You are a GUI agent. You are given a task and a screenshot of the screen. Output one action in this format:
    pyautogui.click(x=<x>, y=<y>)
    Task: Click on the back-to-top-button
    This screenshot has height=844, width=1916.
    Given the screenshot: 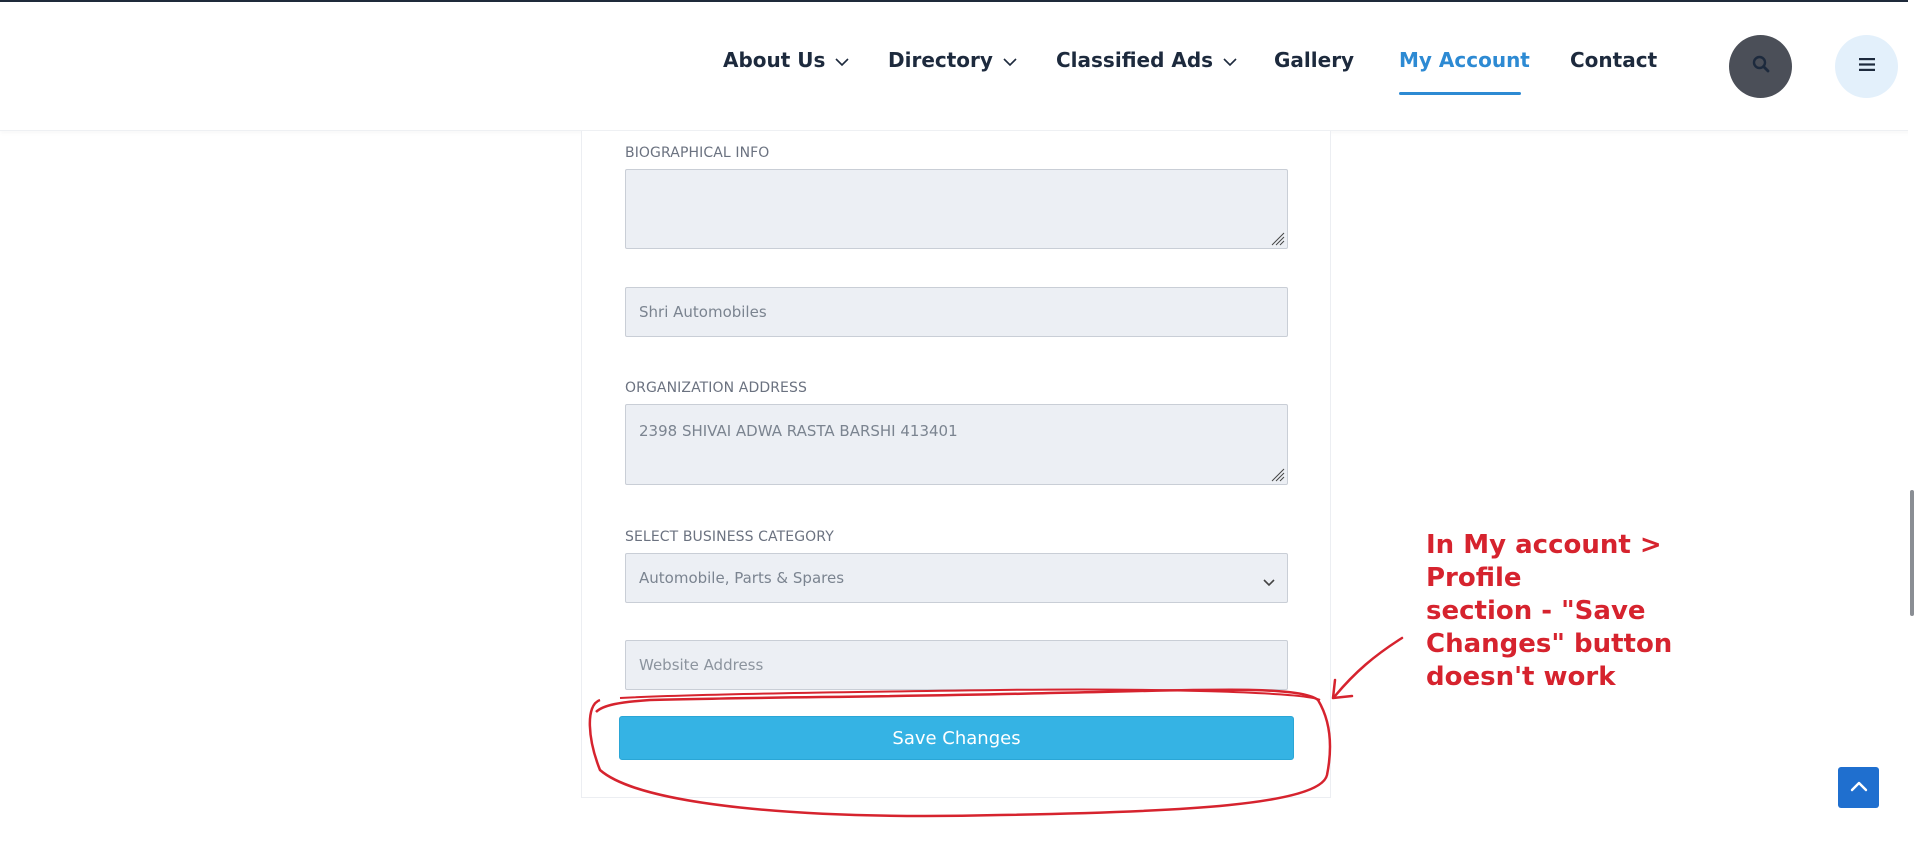 What is the action you would take?
    pyautogui.click(x=1858, y=787)
    